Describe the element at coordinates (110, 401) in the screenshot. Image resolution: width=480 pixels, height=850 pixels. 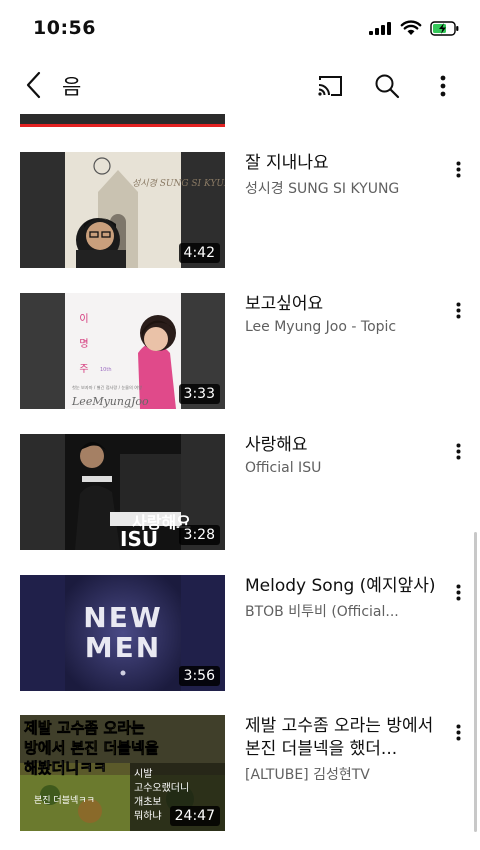
I see `artist-signature: LeeMyungJoo` at that location.